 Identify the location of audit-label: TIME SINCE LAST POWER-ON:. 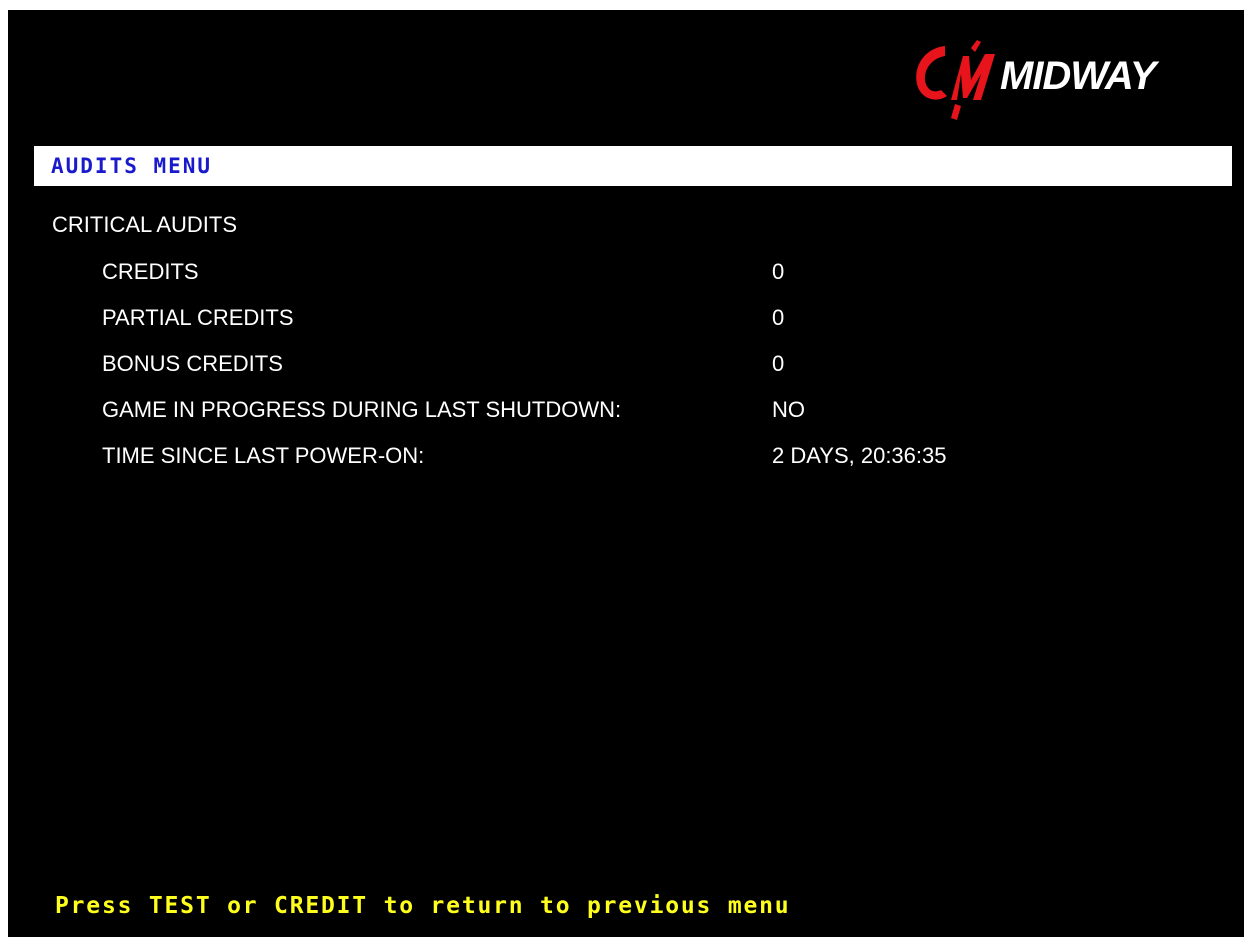
(263, 455).